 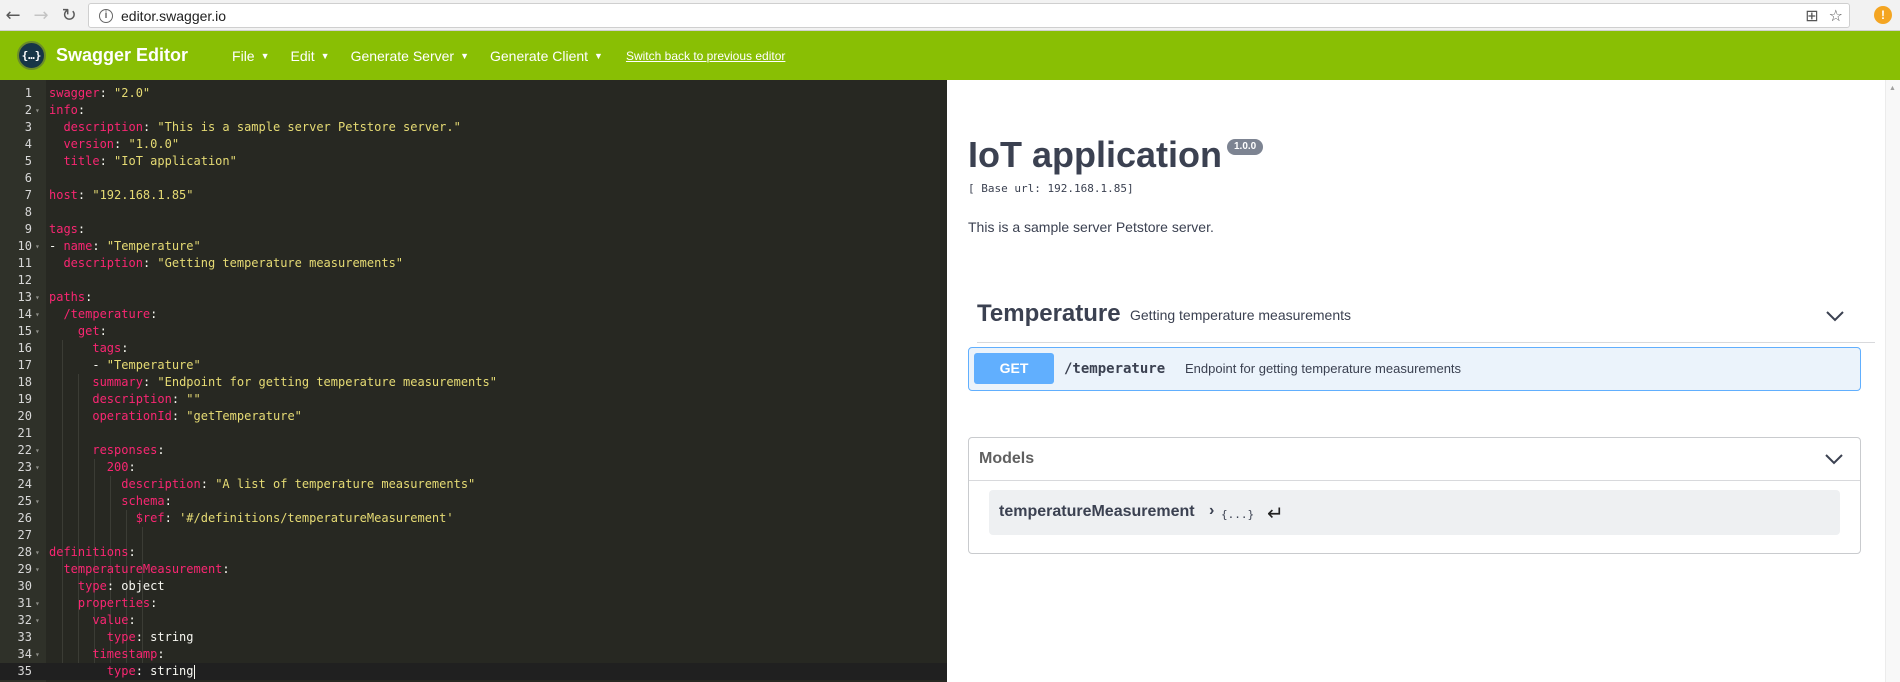 I want to click on line-number: 23, so click(x=24, y=467).